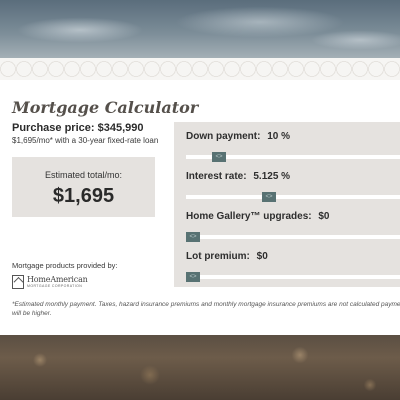  I want to click on lot-premium-slider-handle: <>, so click(193, 277).